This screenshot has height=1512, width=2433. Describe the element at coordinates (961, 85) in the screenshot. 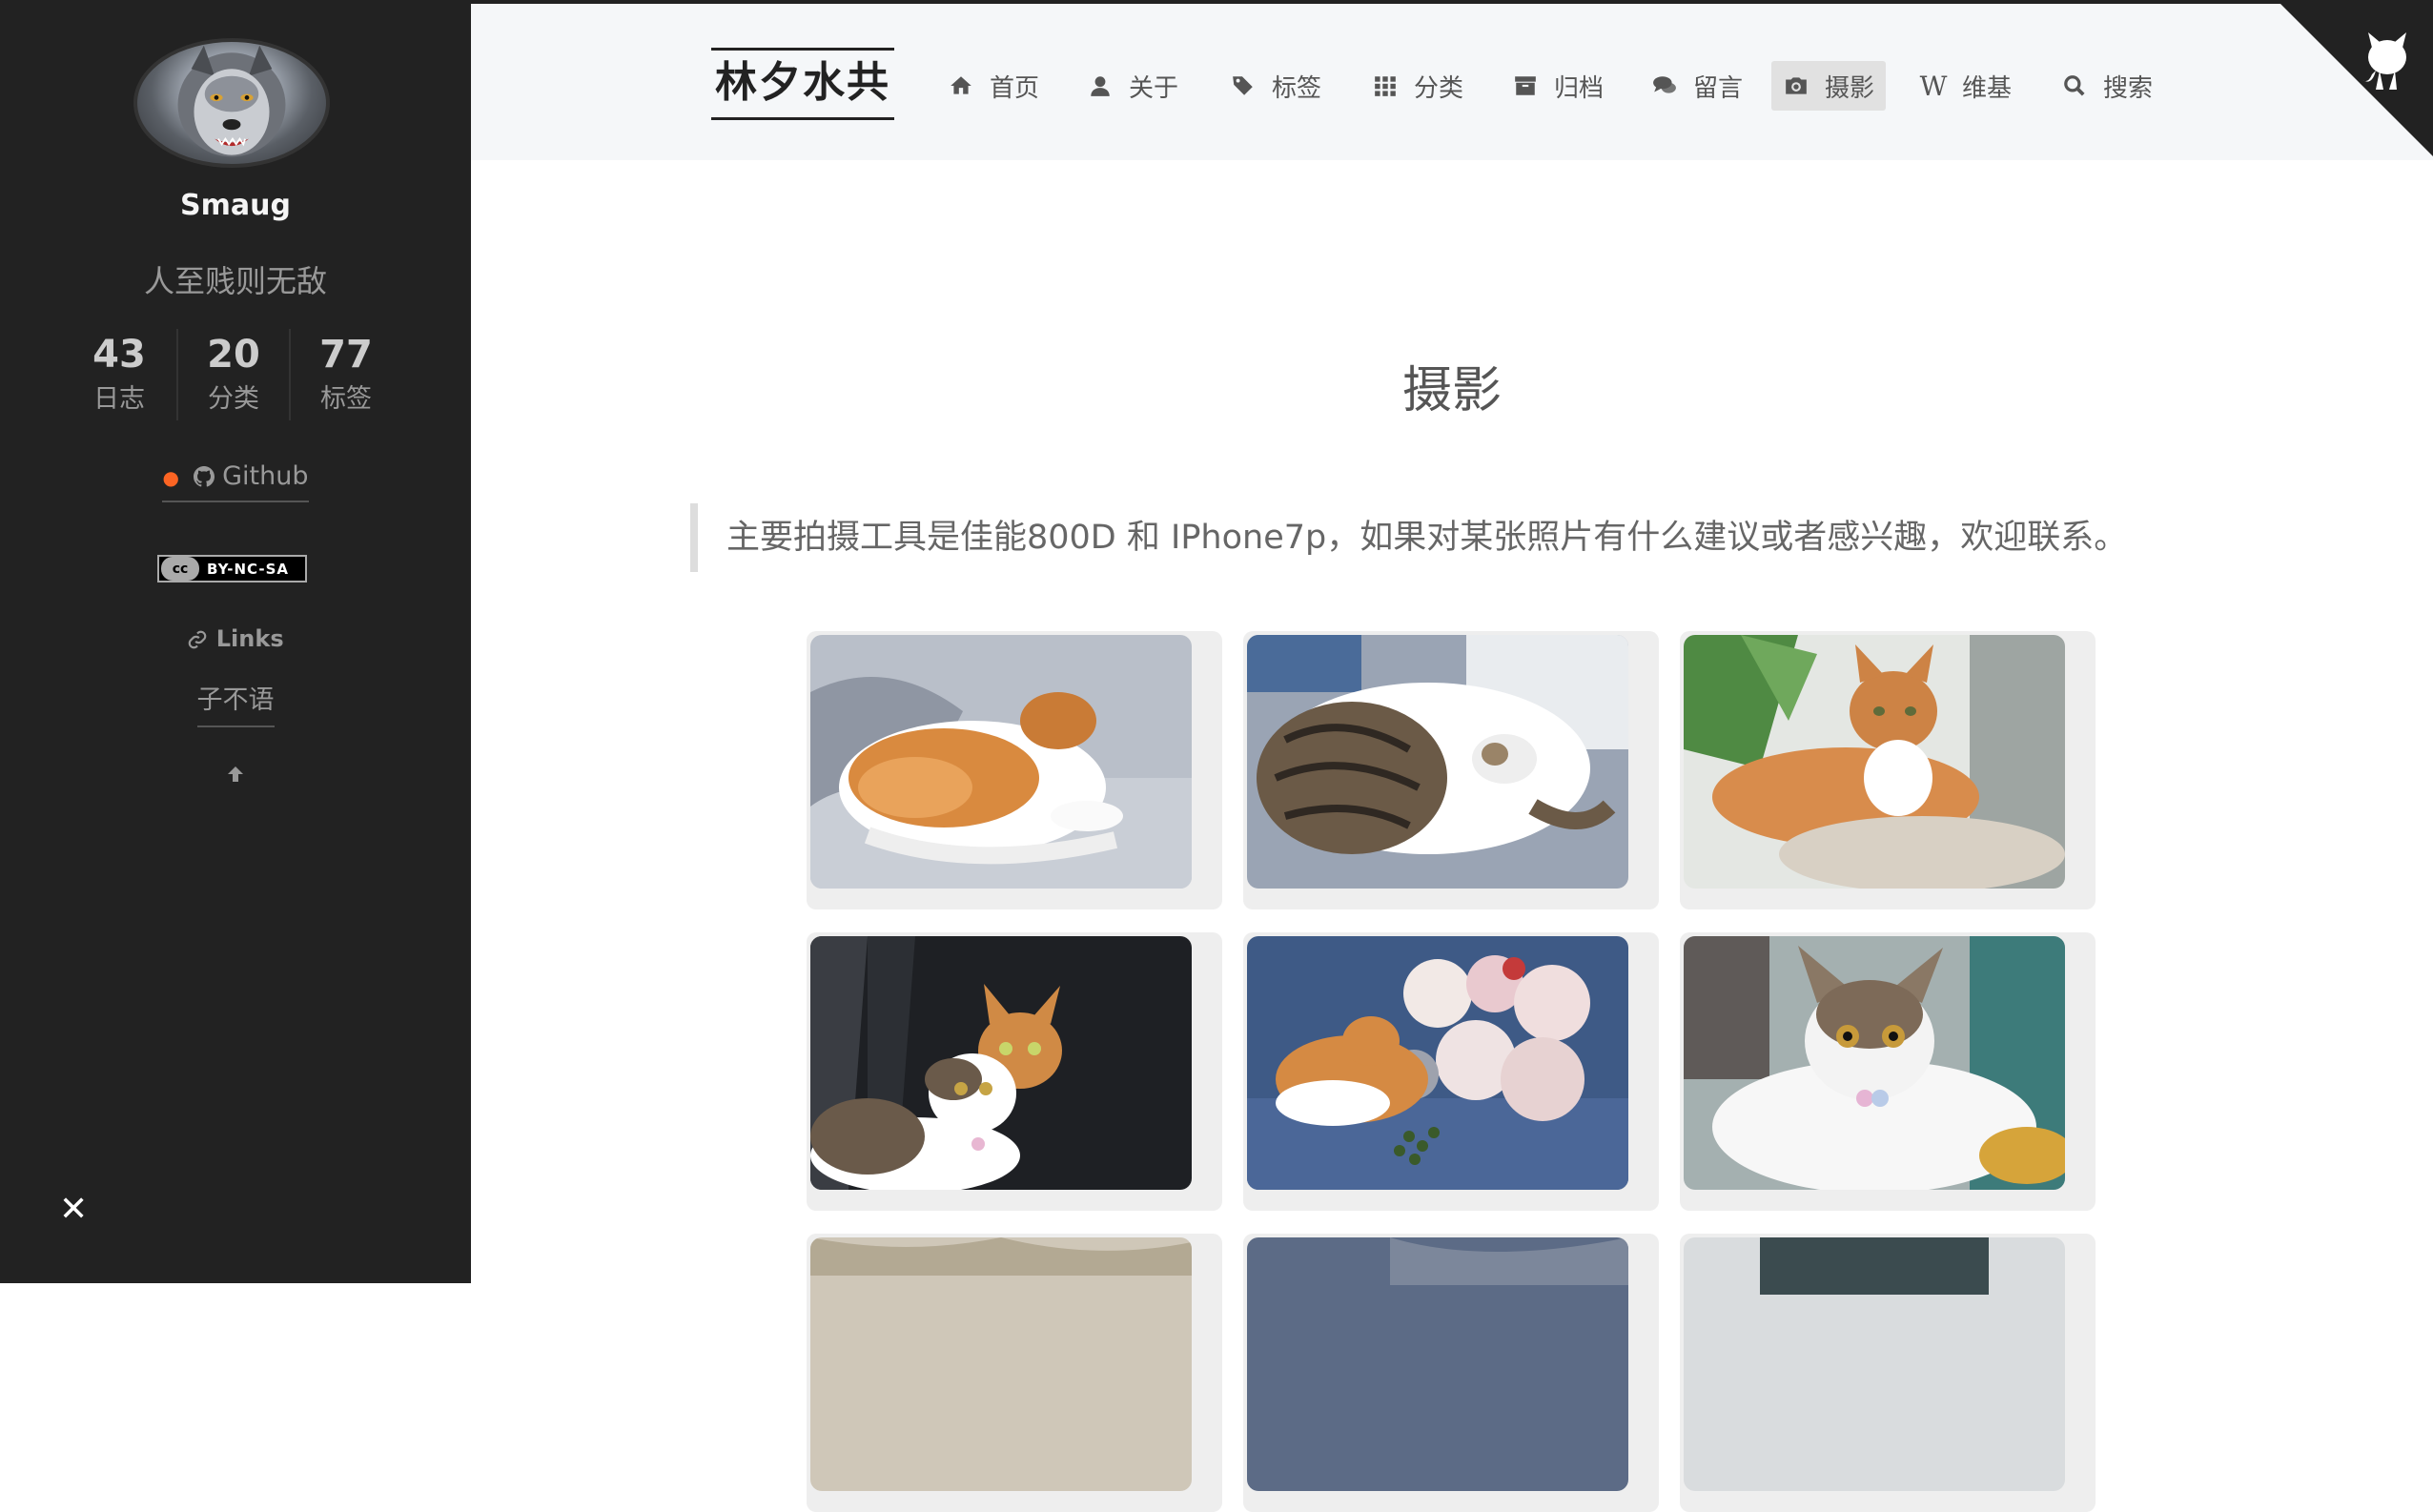

I see `home-icon` at that location.